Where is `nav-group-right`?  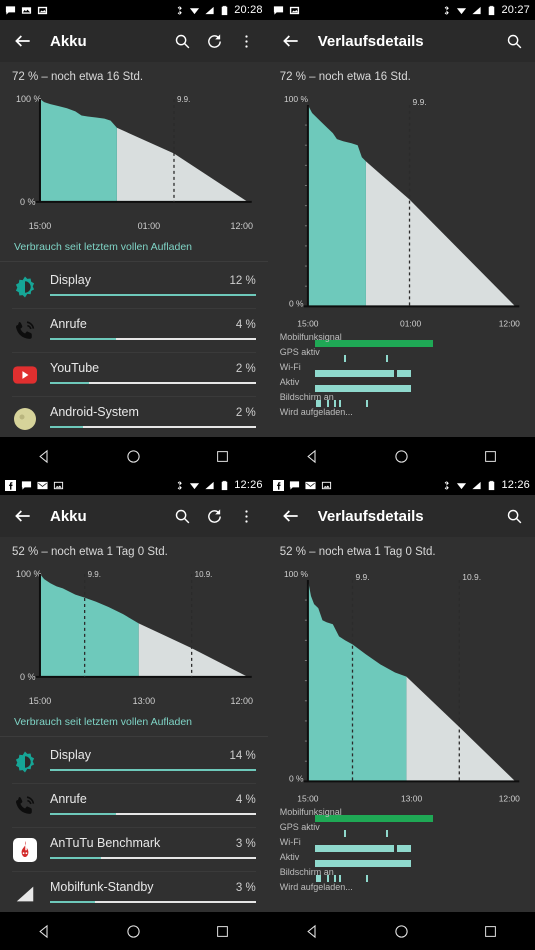
nav-group-right is located at coordinates (401, 931).